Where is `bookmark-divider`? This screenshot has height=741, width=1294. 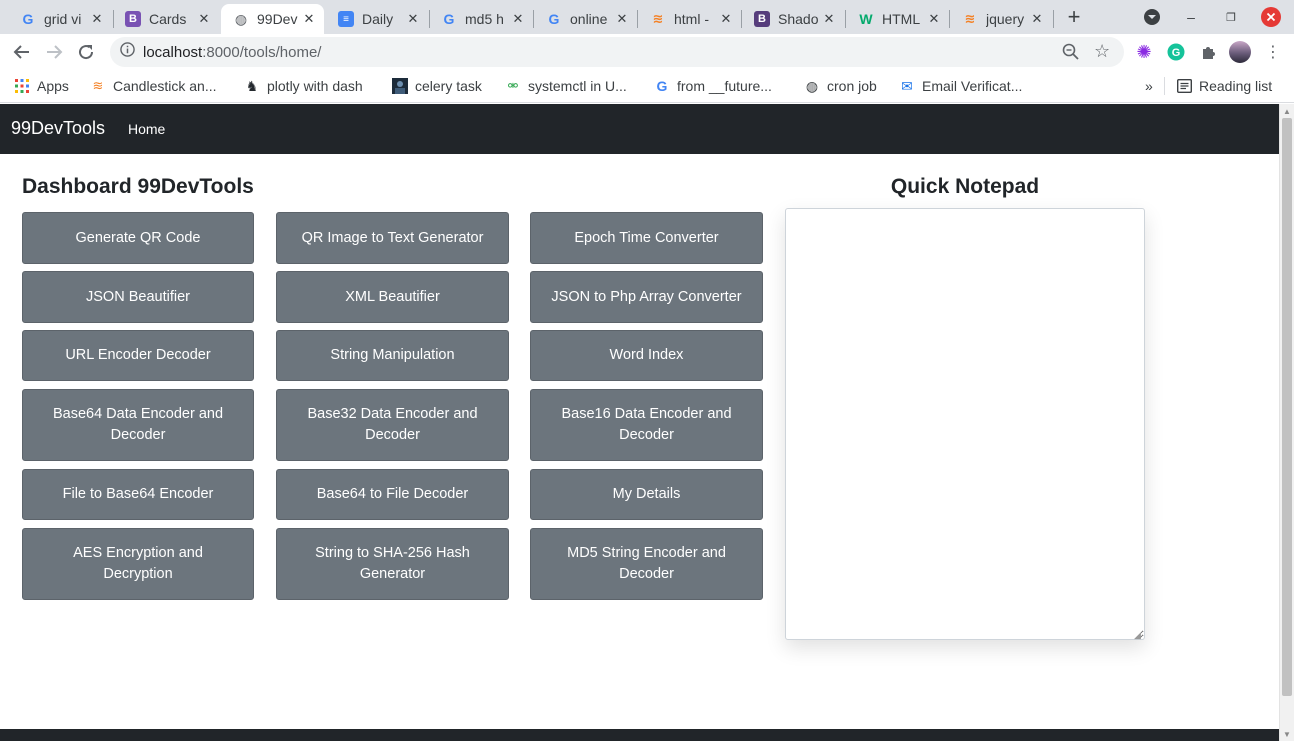
bookmark-divider is located at coordinates (1164, 86).